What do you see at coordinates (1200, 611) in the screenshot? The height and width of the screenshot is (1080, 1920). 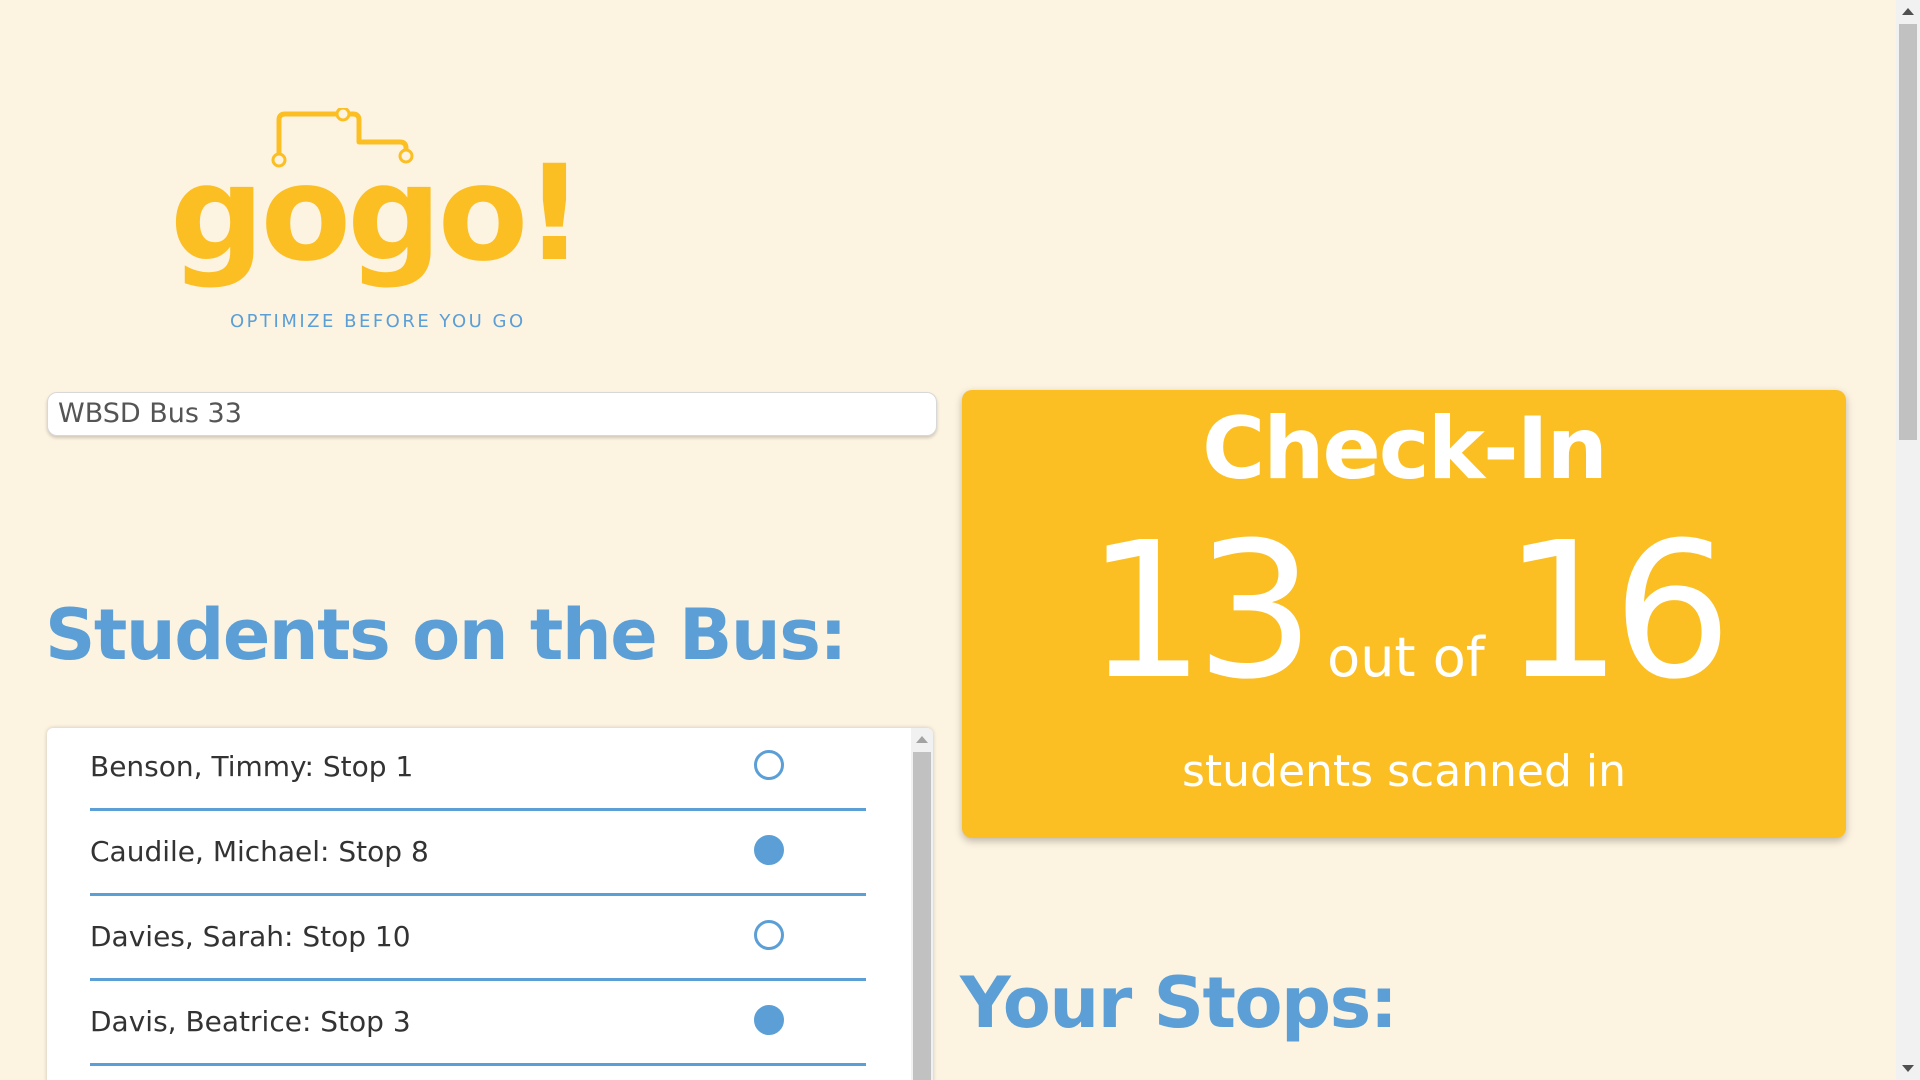 I see `scanned-count: 13` at bounding box center [1200, 611].